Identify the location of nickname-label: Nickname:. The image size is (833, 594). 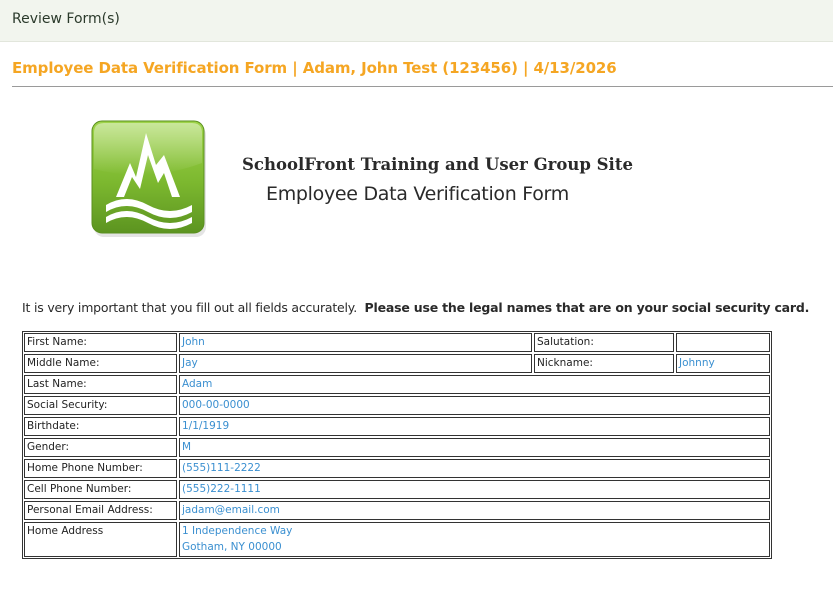
(604, 363).